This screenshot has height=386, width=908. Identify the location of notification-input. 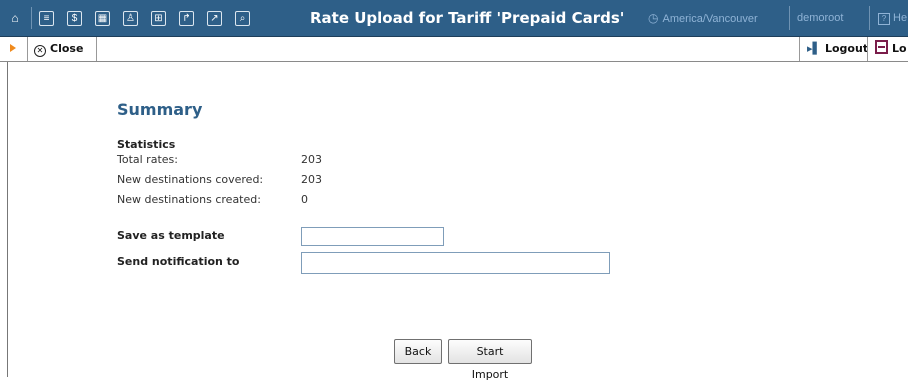
(455, 263).